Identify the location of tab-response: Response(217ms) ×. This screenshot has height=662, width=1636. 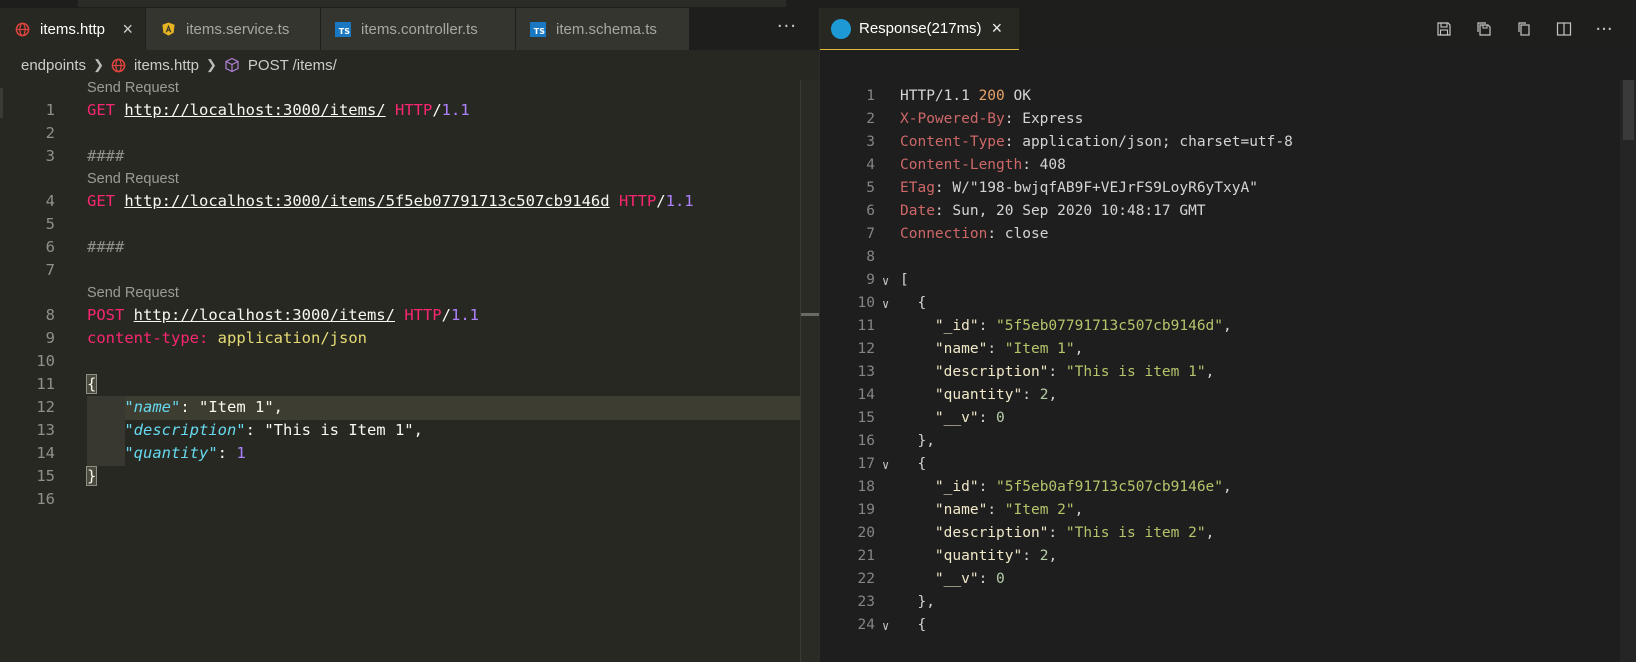
(919, 29).